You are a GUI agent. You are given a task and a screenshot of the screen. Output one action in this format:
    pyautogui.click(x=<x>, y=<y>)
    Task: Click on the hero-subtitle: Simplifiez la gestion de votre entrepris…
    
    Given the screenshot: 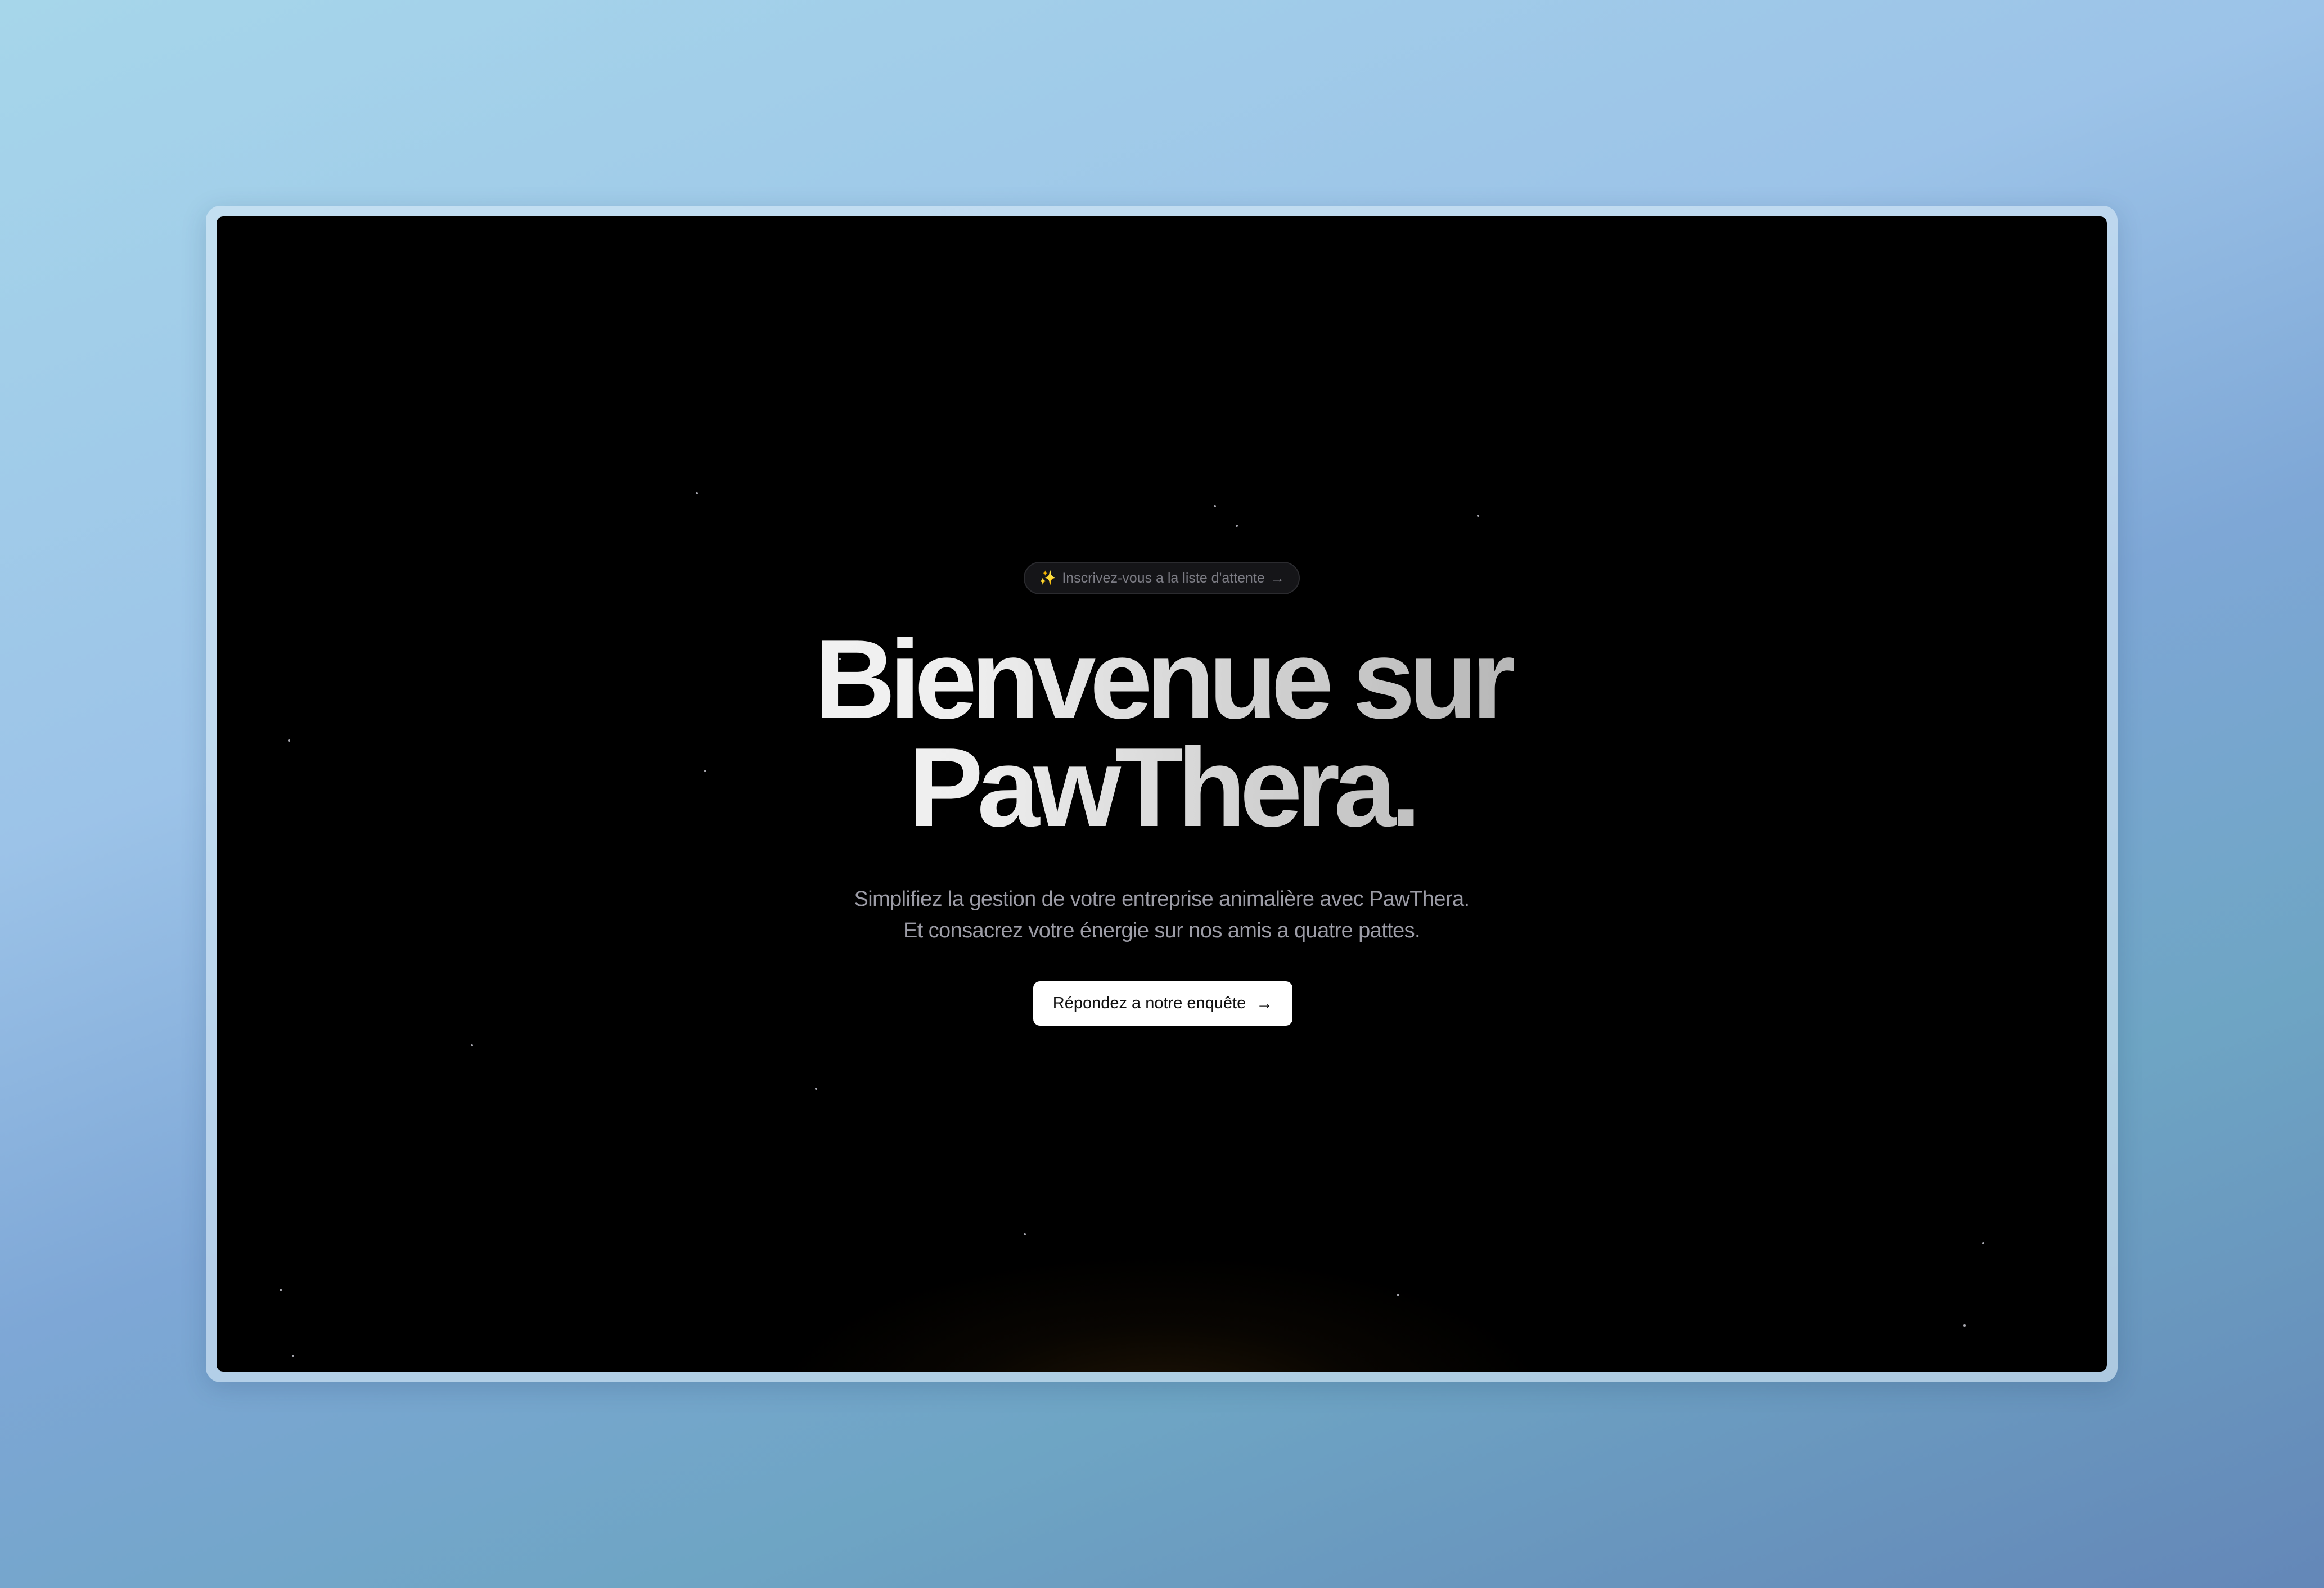 What is the action you would take?
    pyautogui.click(x=1162, y=914)
    